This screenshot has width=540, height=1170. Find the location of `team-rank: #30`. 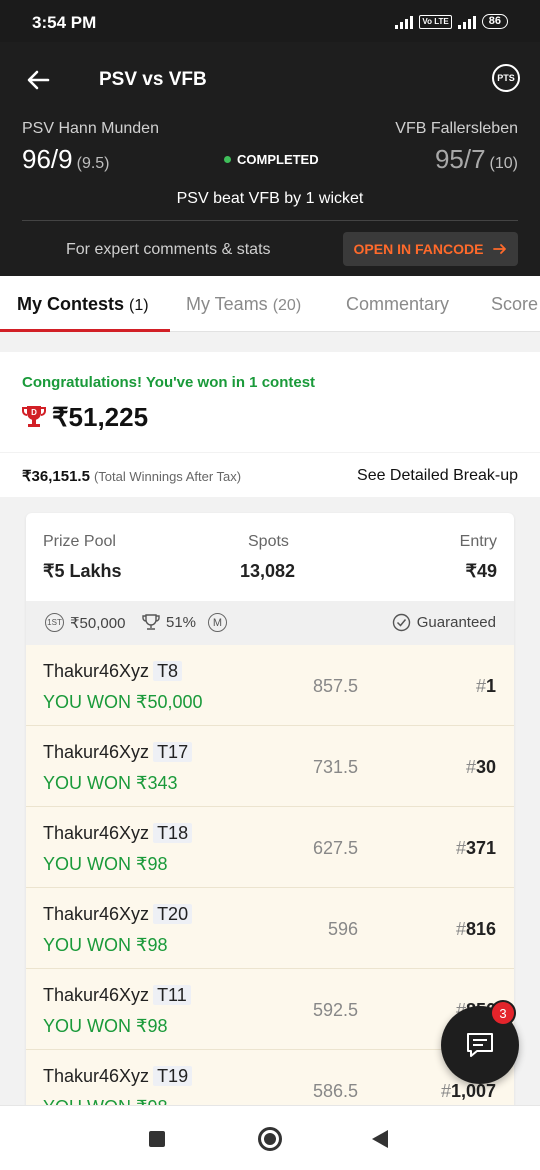

team-rank: #30 is located at coordinates (481, 767).